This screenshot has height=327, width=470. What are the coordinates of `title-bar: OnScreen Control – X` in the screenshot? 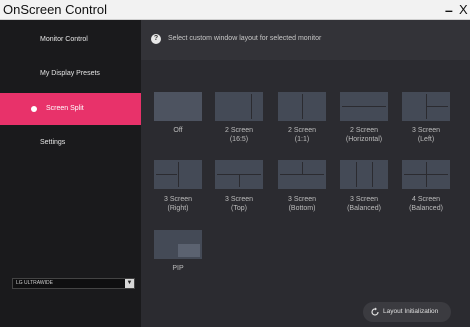 It's located at (235, 10).